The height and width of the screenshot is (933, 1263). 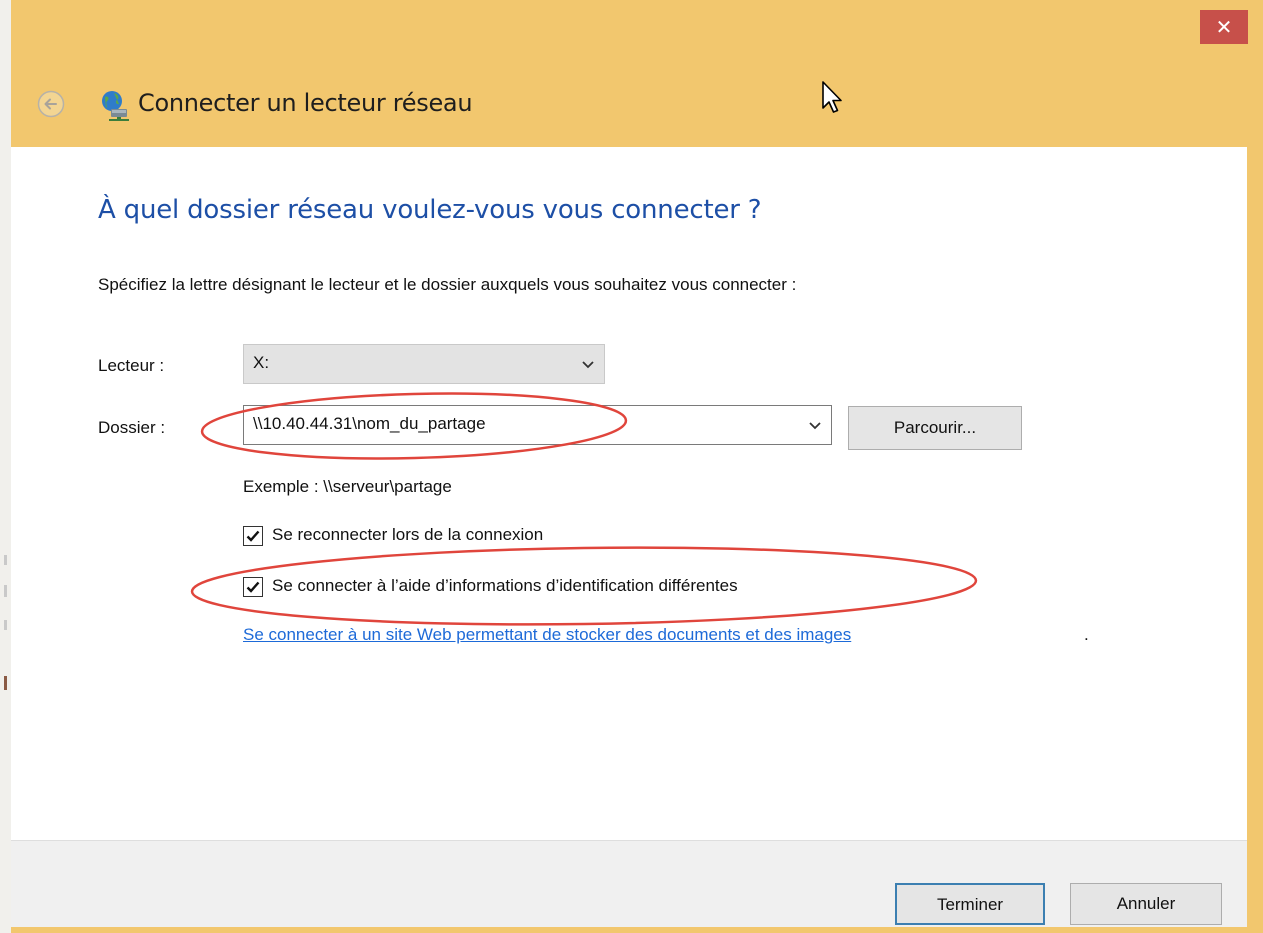 What do you see at coordinates (132, 427) in the screenshot?
I see `dossier-label: Dossier :` at bounding box center [132, 427].